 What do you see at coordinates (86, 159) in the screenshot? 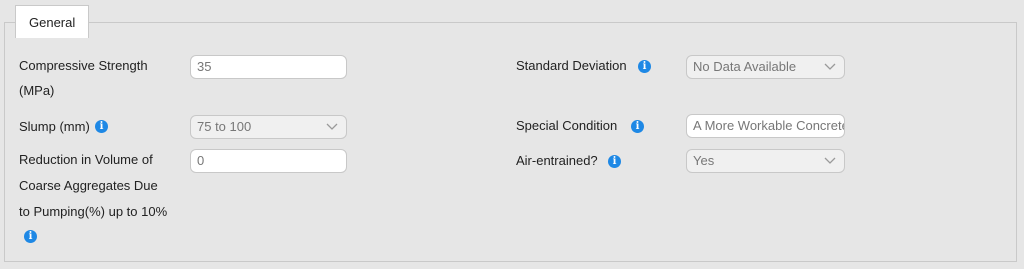
I see `reduction-label-line1: Reduction in Volume of` at bounding box center [86, 159].